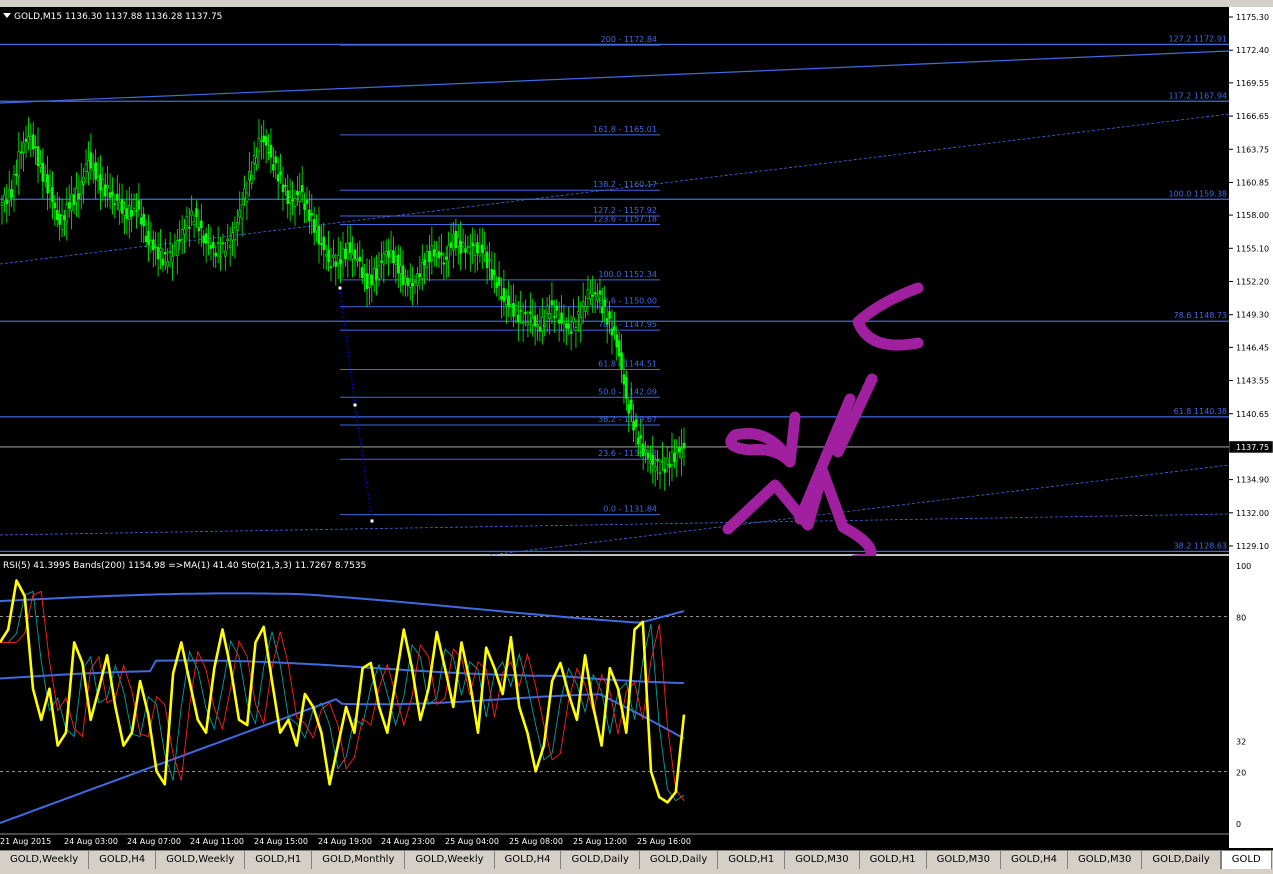 The image size is (1273, 874). Describe the element at coordinates (154, 841) in the screenshot. I see `time-axis-label: 24 Aug 07:00` at that location.